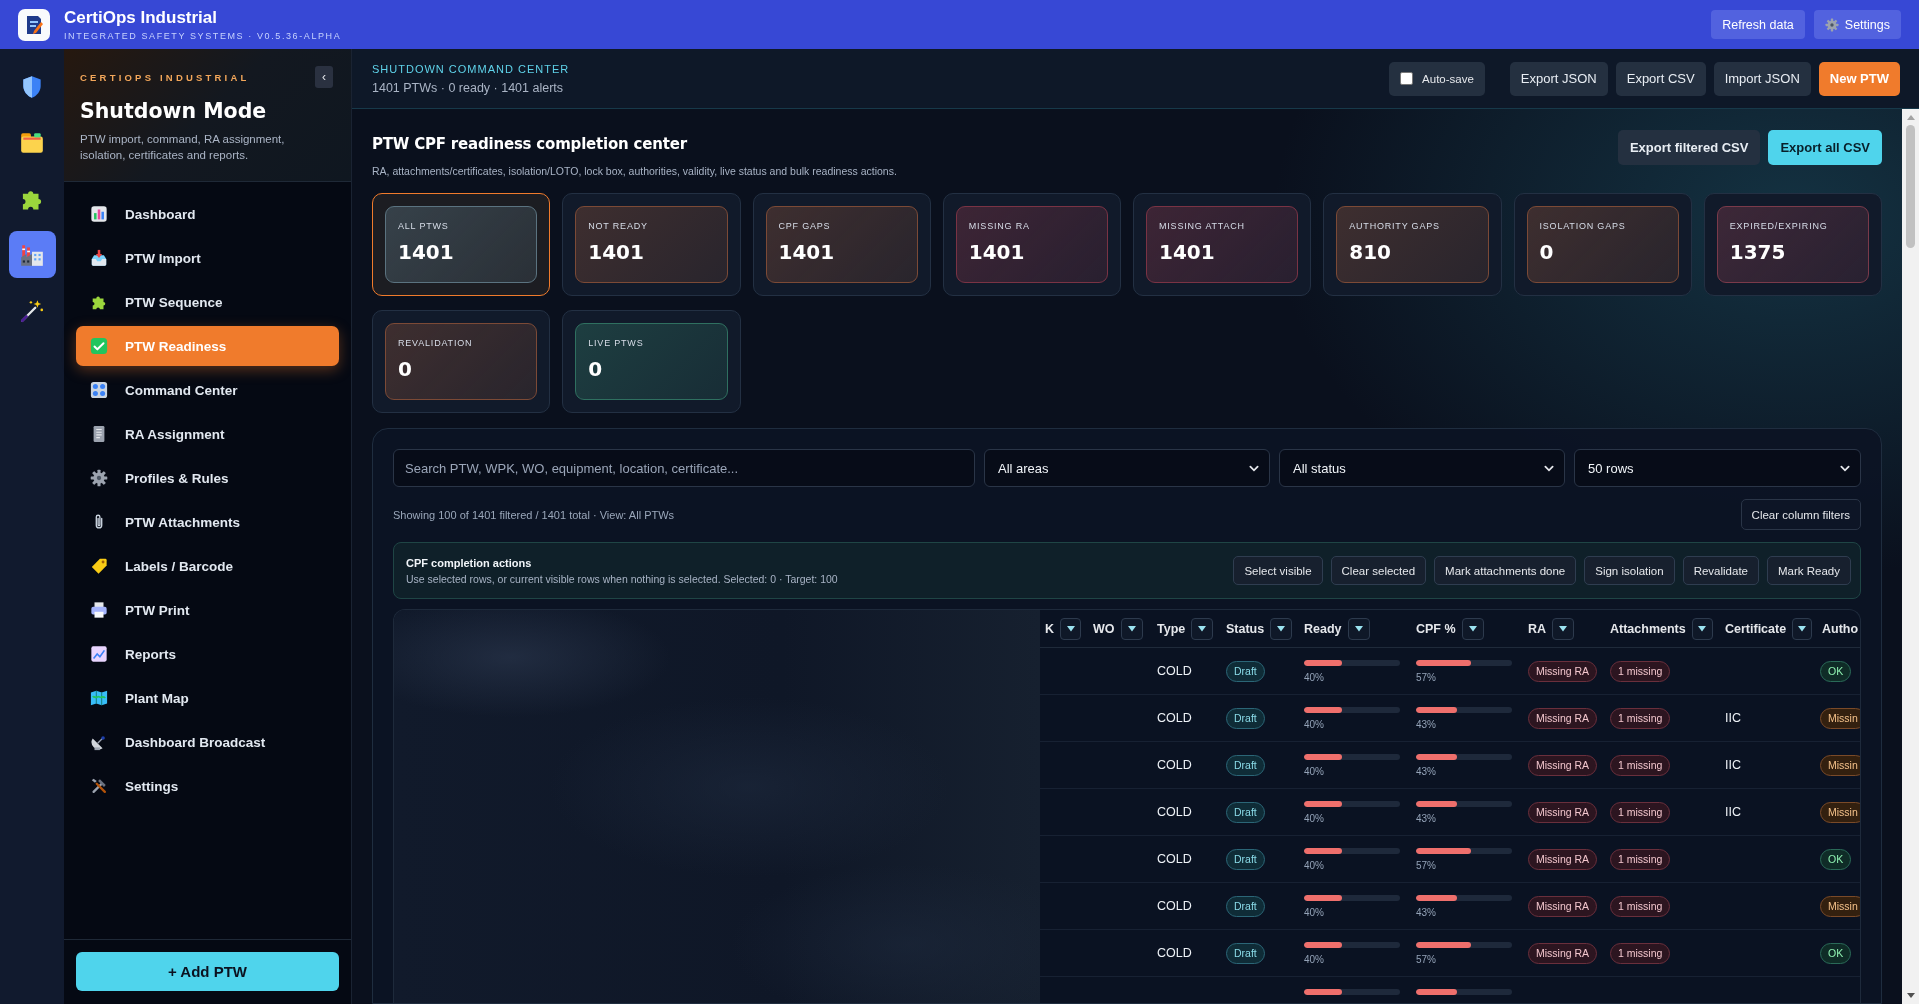 Image resolution: width=1919 pixels, height=1004 pixels. Describe the element at coordinates (1792, 244) in the screenshot. I see `kpi-tile: EXPIRED/EXPIRING 1375` at that location.